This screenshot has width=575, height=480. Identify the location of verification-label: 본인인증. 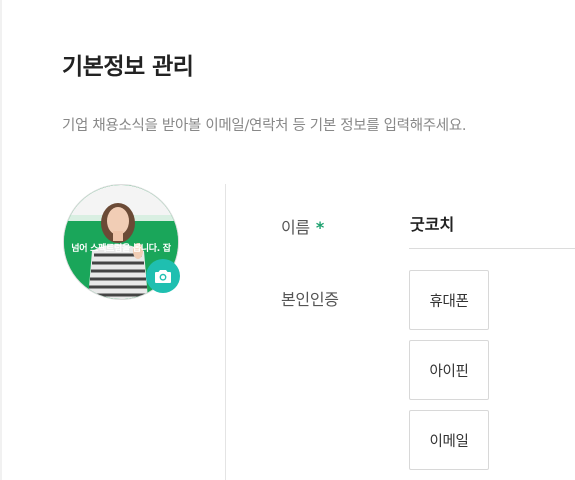
(310, 299).